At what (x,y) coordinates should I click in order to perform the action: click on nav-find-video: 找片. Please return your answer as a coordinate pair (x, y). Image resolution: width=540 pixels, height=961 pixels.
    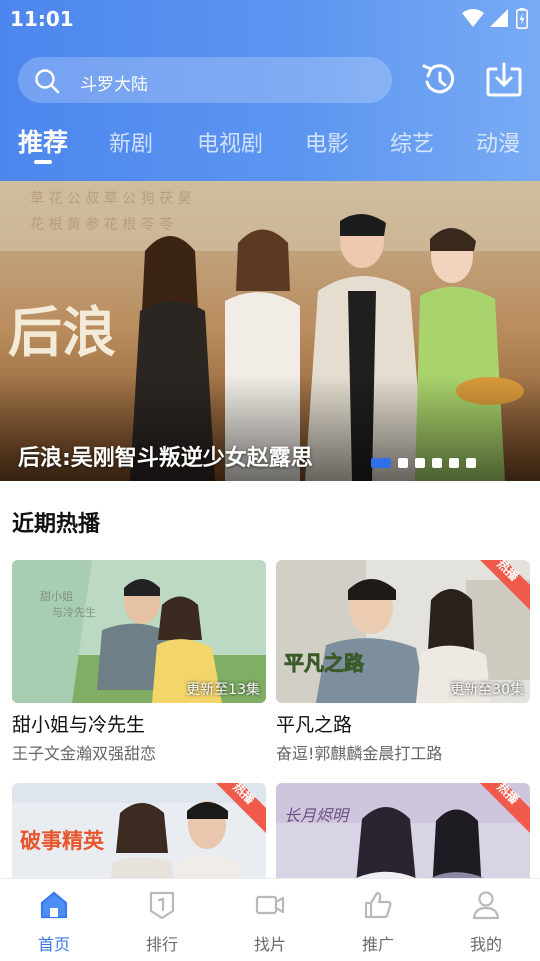
    Looking at the image, I should click on (270, 920).